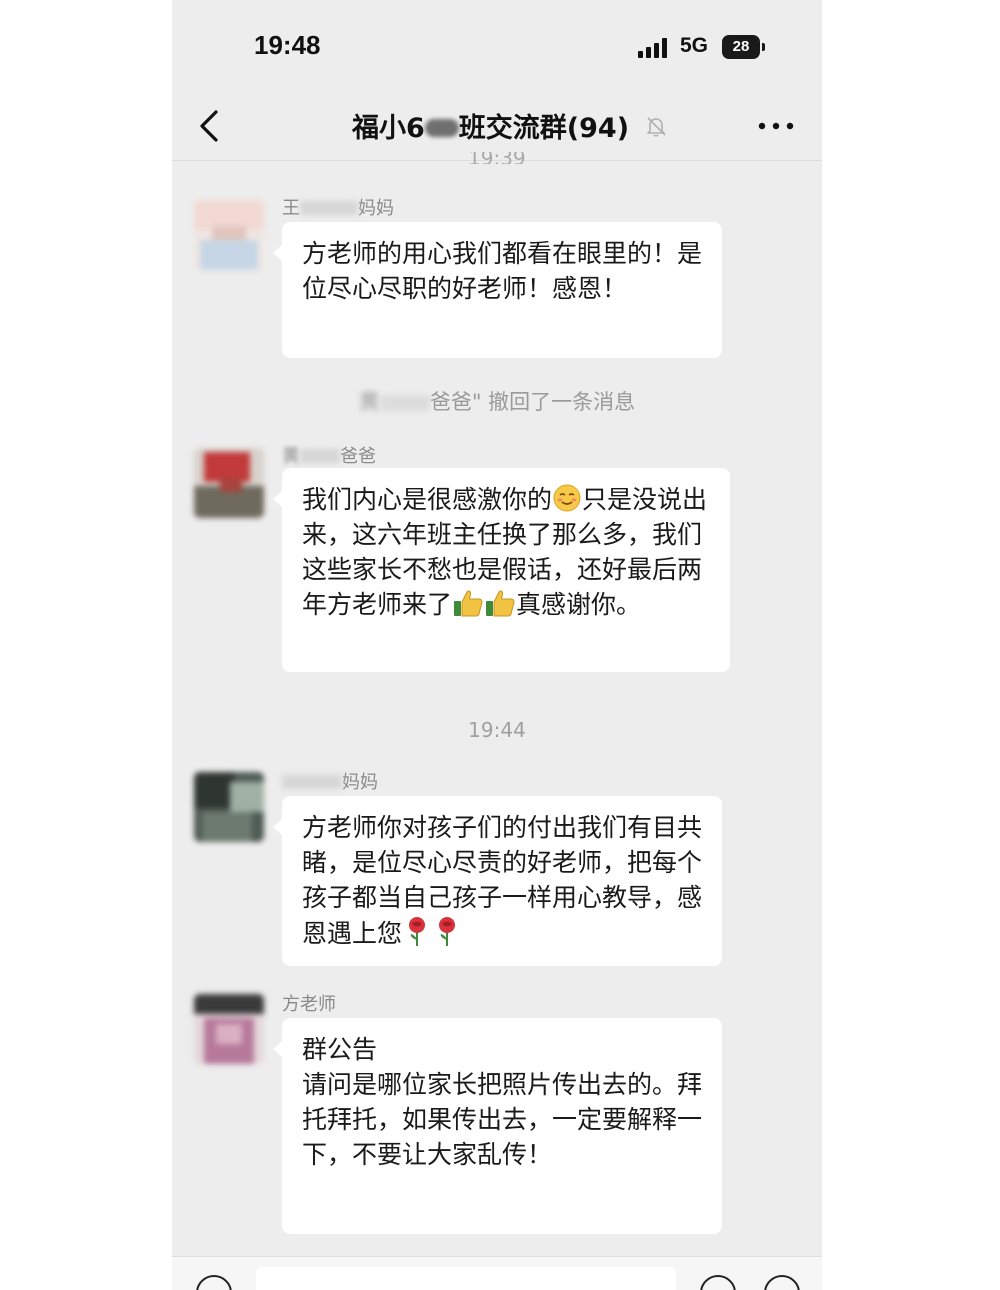 This screenshot has width=1000, height=1290. Describe the element at coordinates (466, 1278) in the screenshot. I see `message-input` at that location.